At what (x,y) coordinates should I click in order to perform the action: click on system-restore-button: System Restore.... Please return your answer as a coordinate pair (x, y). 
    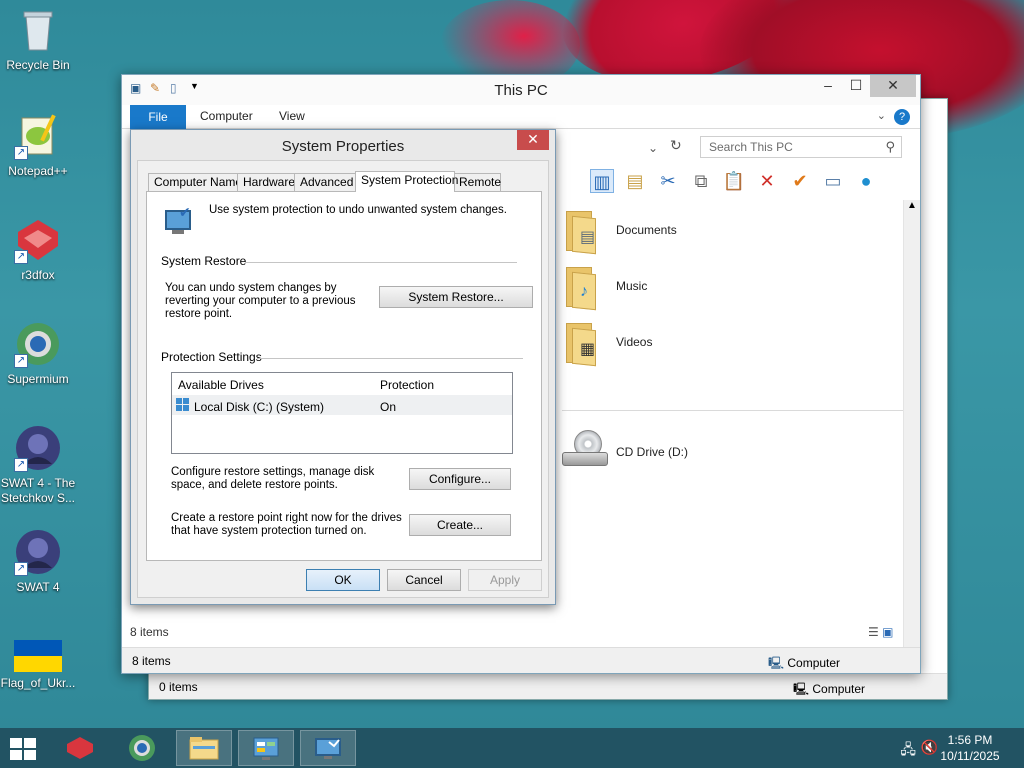
    Looking at the image, I should click on (456, 297).